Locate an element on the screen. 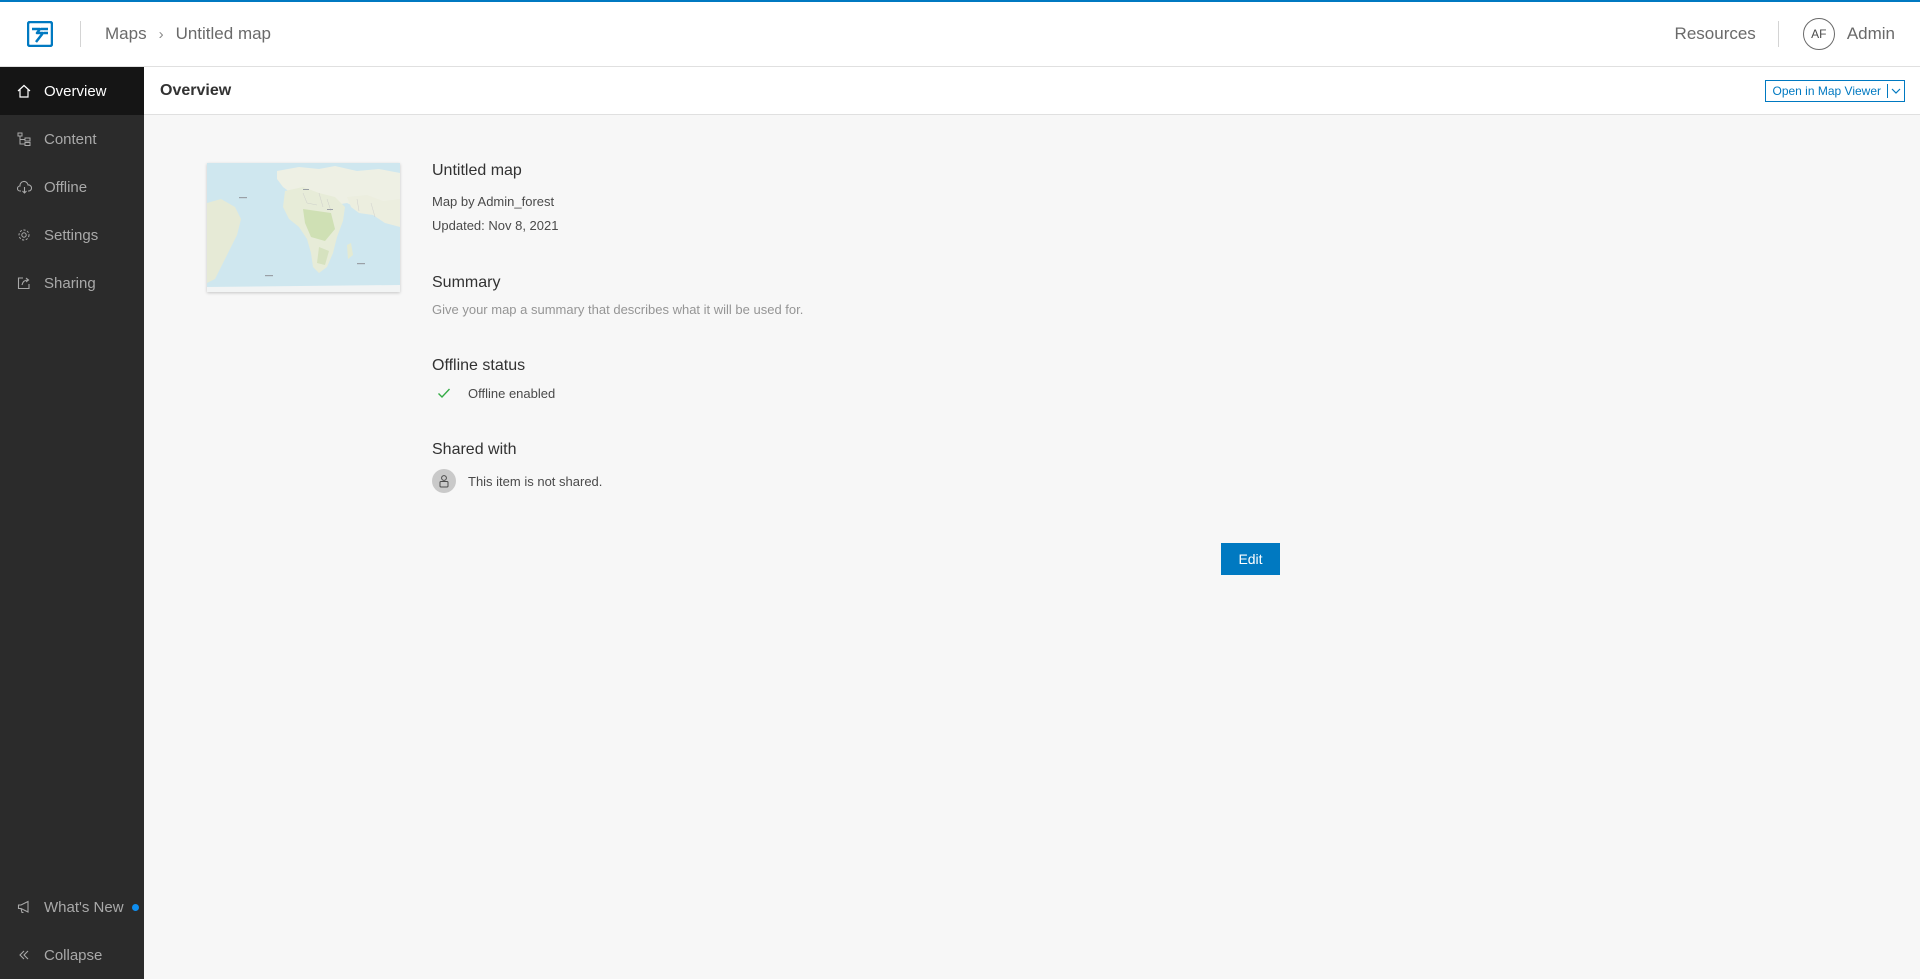 The width and height of the screenshot is (1920, 979). chevron-down-icon is located at coordinates (1896, 91).